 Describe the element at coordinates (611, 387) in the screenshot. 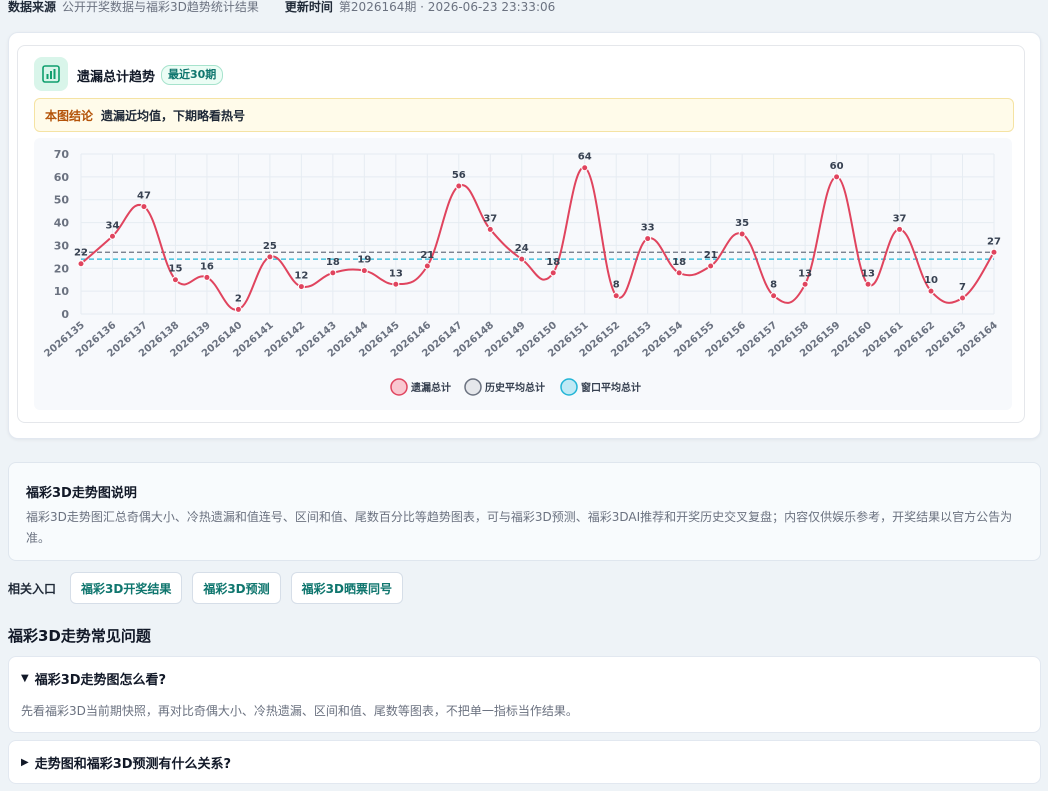

I see `legend-label: 窗口平均总计` at that location.